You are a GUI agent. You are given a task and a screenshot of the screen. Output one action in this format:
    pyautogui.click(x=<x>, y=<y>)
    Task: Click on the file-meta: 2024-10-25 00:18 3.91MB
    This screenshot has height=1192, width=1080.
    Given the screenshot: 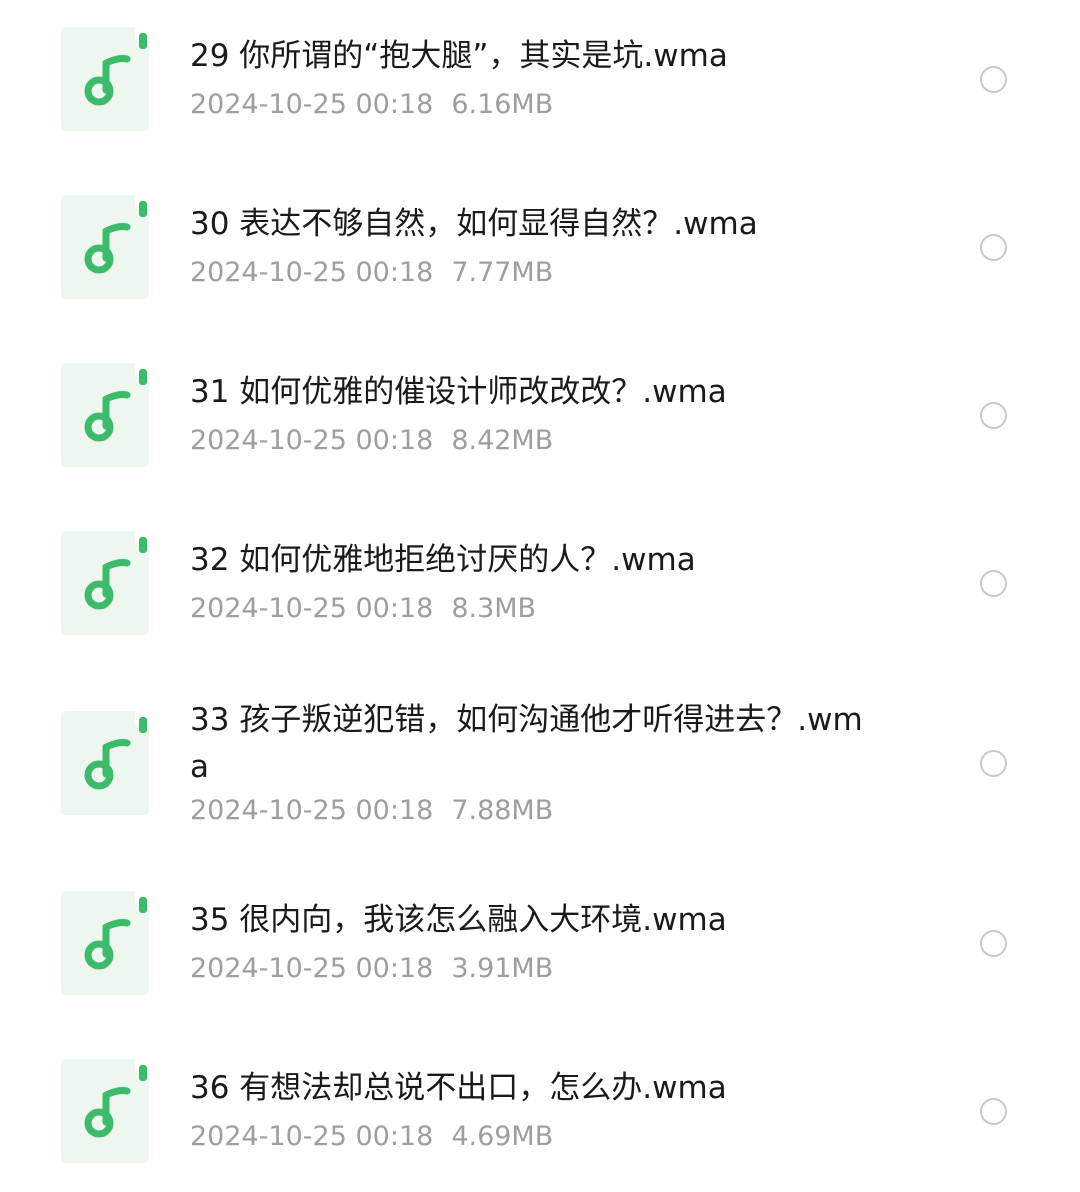 What is the action you would take?
    pyautogui.click(x=371, y=969)
    